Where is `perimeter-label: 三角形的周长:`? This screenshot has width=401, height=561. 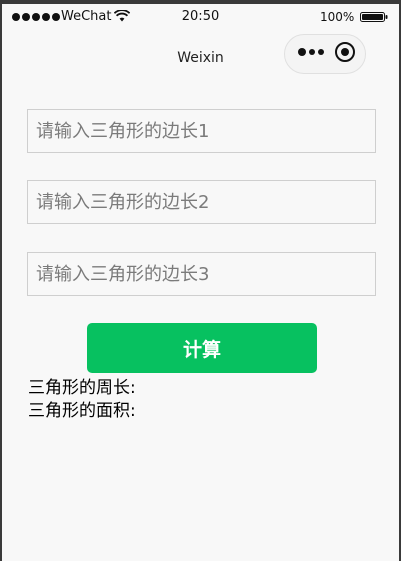 perimeter-label: 三角形的周长: is located at coordinates (82, 388).